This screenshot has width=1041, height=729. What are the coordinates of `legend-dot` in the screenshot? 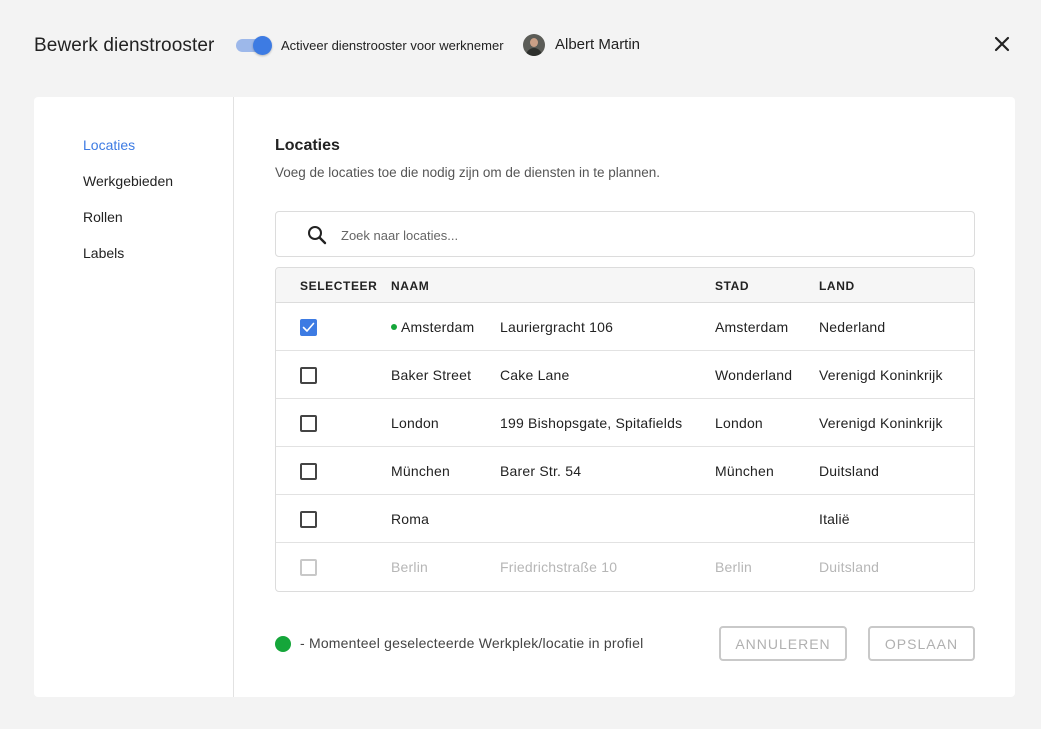 It's located at (283, 644).